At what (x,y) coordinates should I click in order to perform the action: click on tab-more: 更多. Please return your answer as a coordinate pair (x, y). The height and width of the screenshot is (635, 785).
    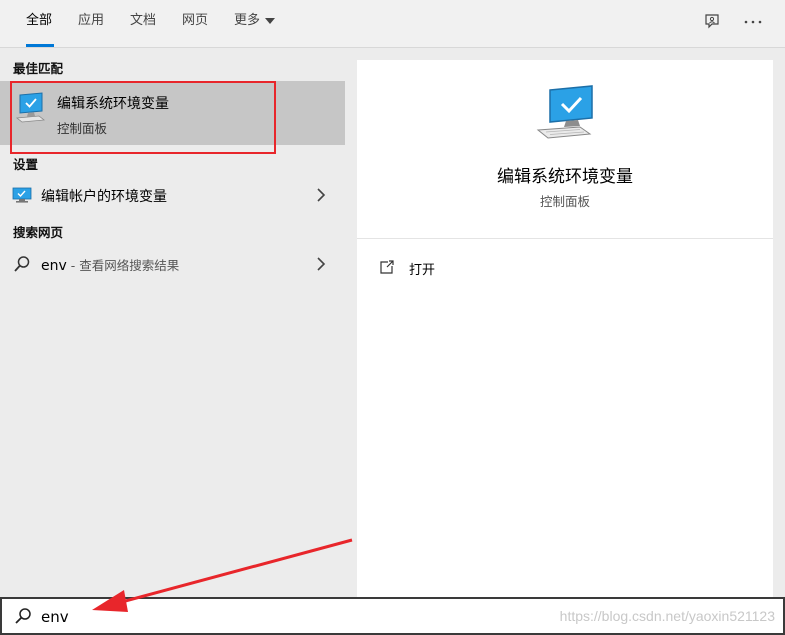
    Looking at the image, I should click on (255, 24).